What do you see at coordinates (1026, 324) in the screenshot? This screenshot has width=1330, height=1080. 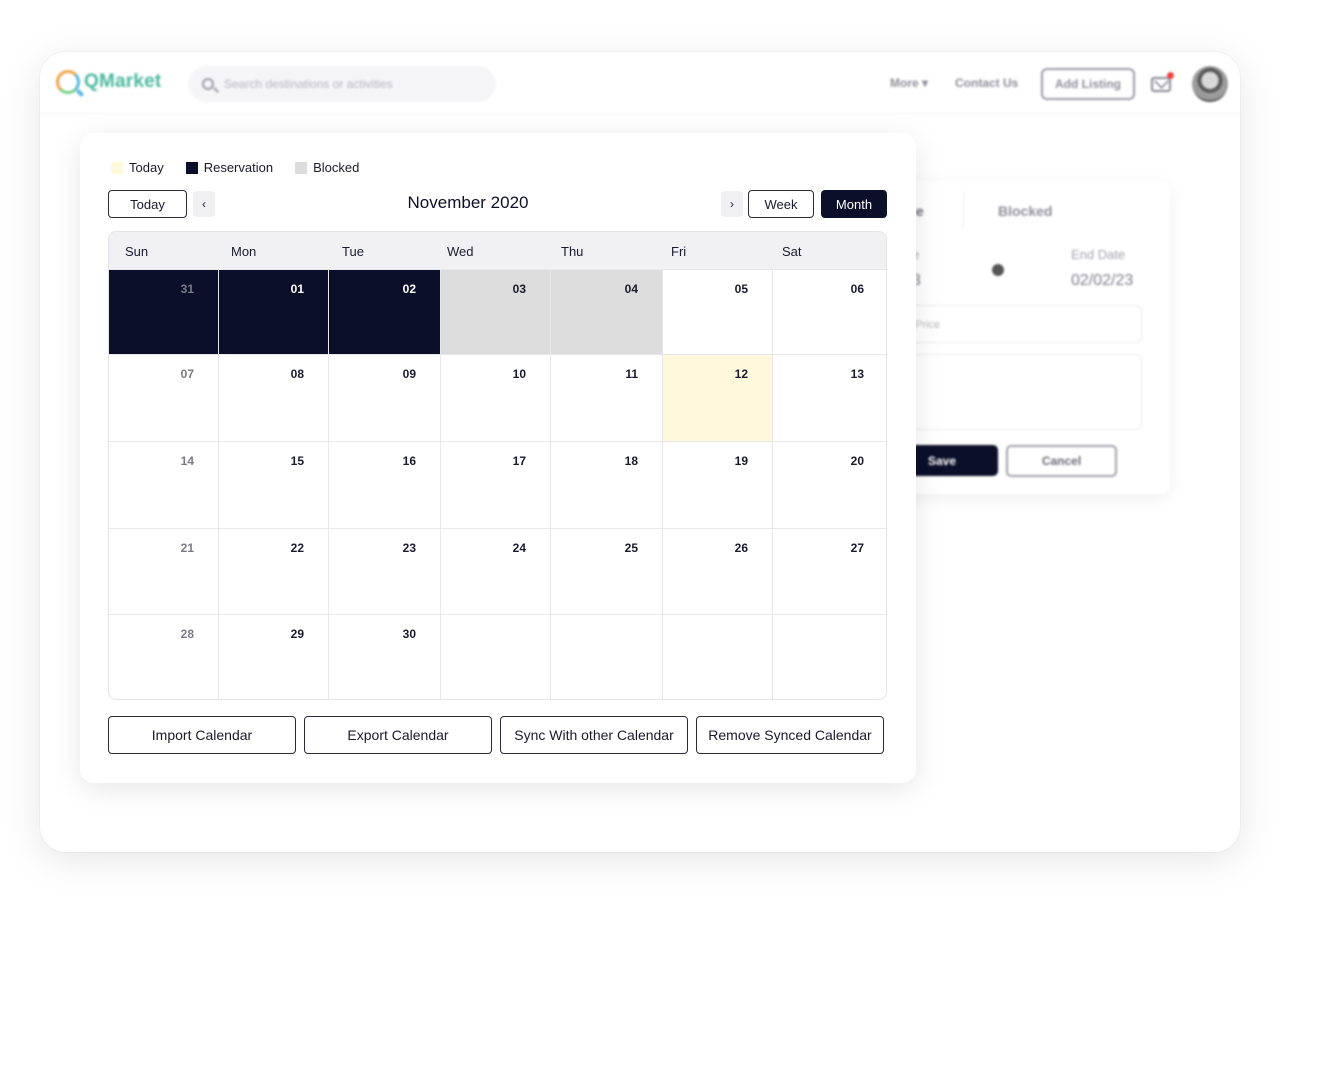 I see `price-input: Price` at bounding box center [1026, 324].